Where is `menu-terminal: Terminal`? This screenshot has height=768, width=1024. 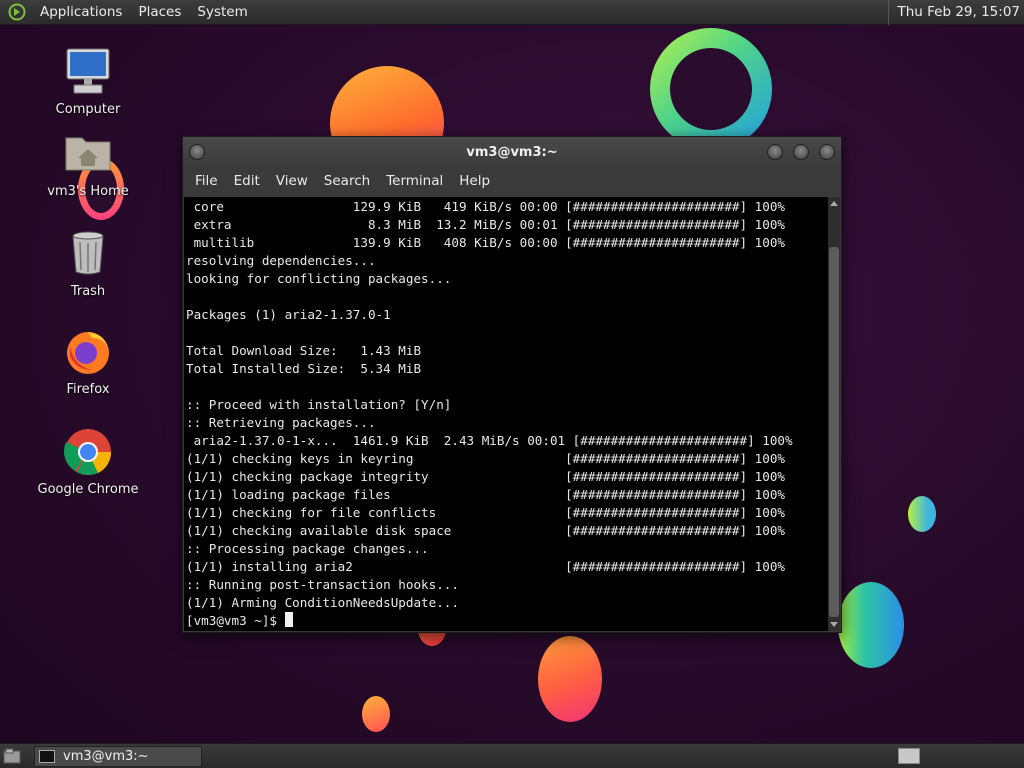
menu-terminal: Terminal is located at coordinates (414, 181).